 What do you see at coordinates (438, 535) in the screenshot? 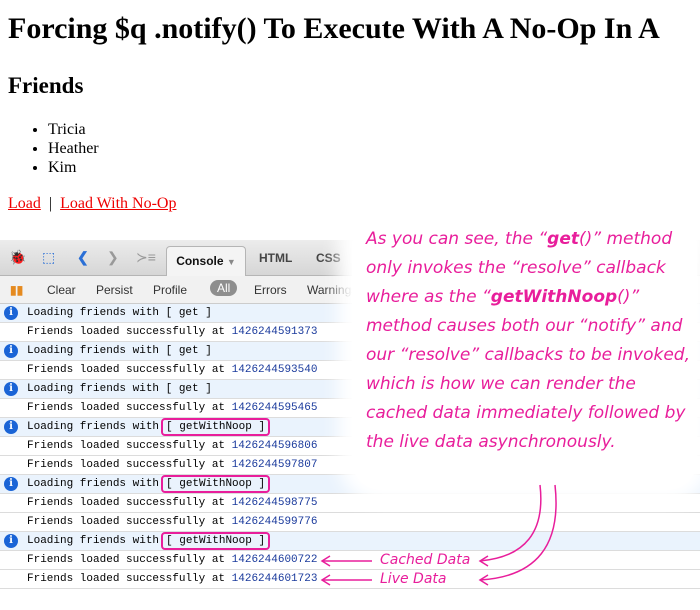
I see `annotation-arrows` at bounding box center [438, 535].